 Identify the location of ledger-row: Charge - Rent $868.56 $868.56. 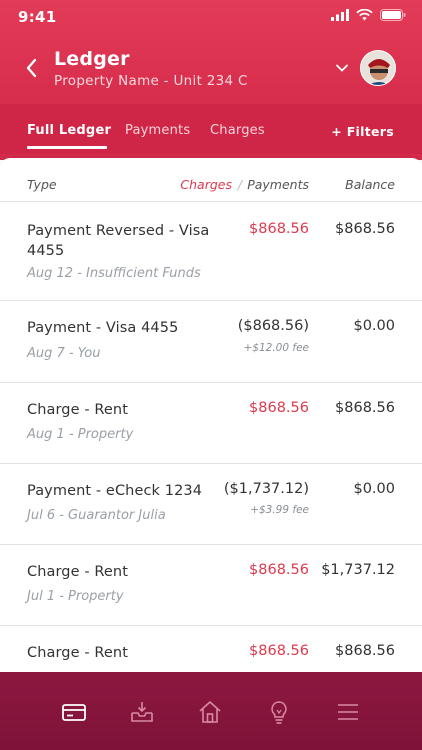
(211, 652).